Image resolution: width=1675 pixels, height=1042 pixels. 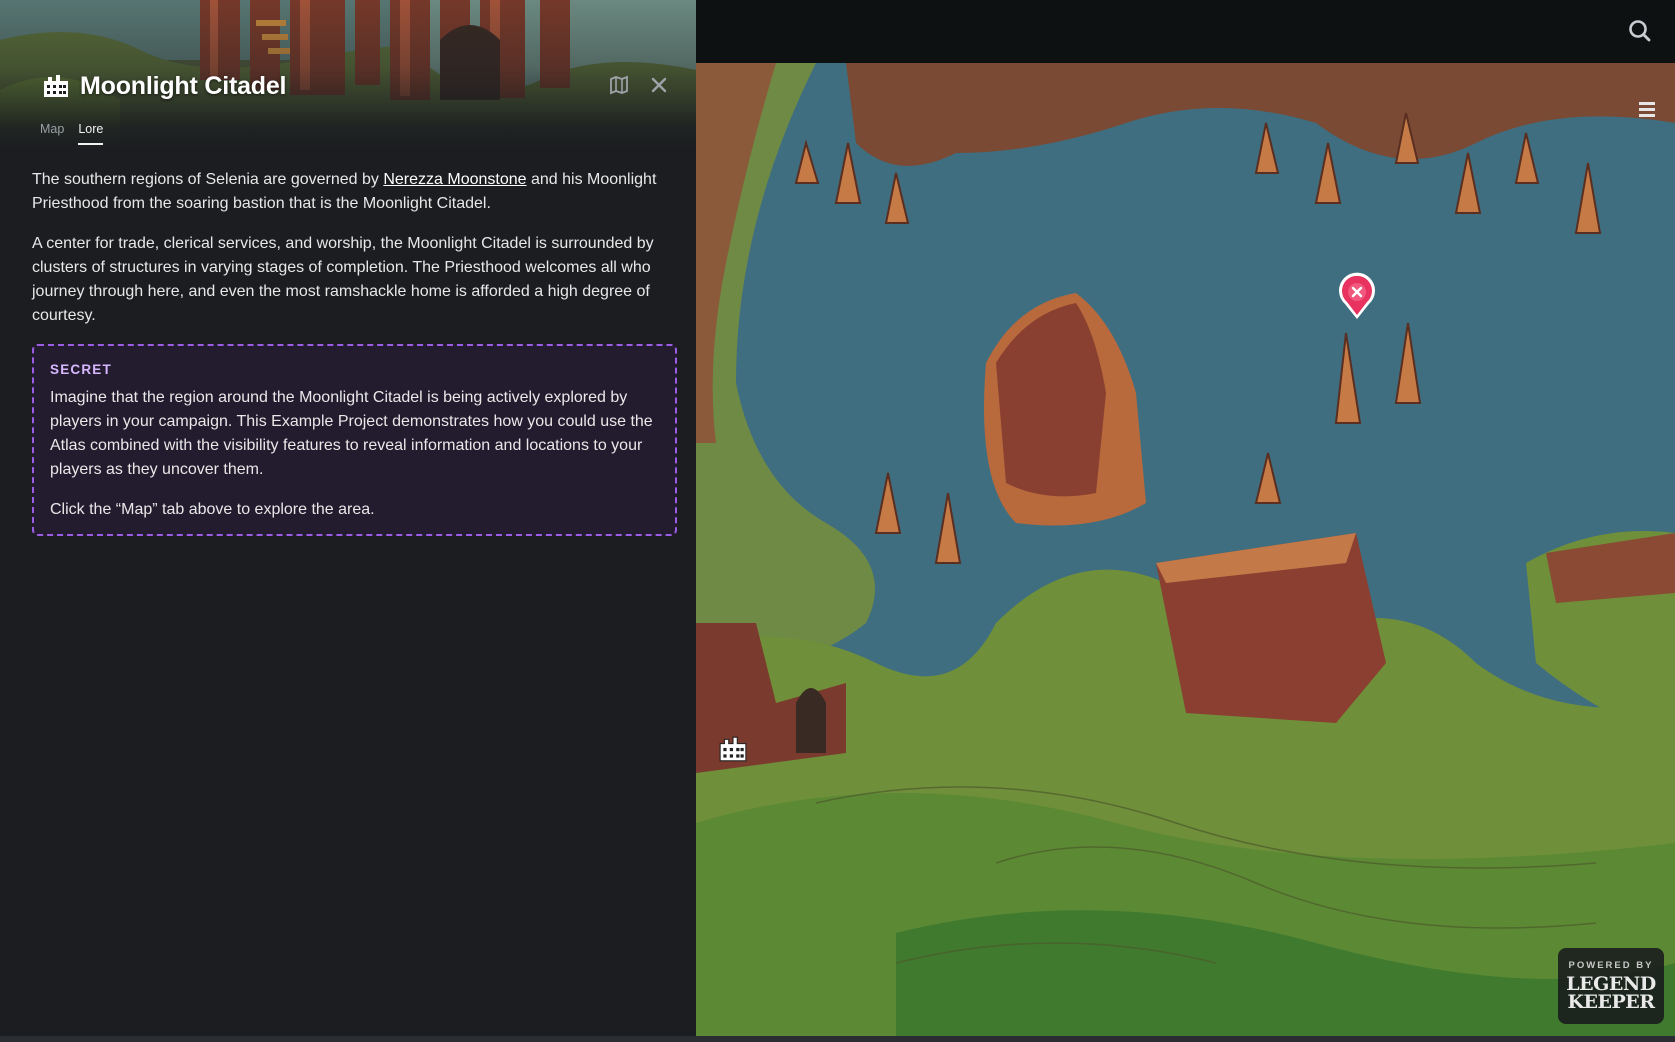 I want to click on powered-by-label: POWERED BY, so click(x=1611, y=965).